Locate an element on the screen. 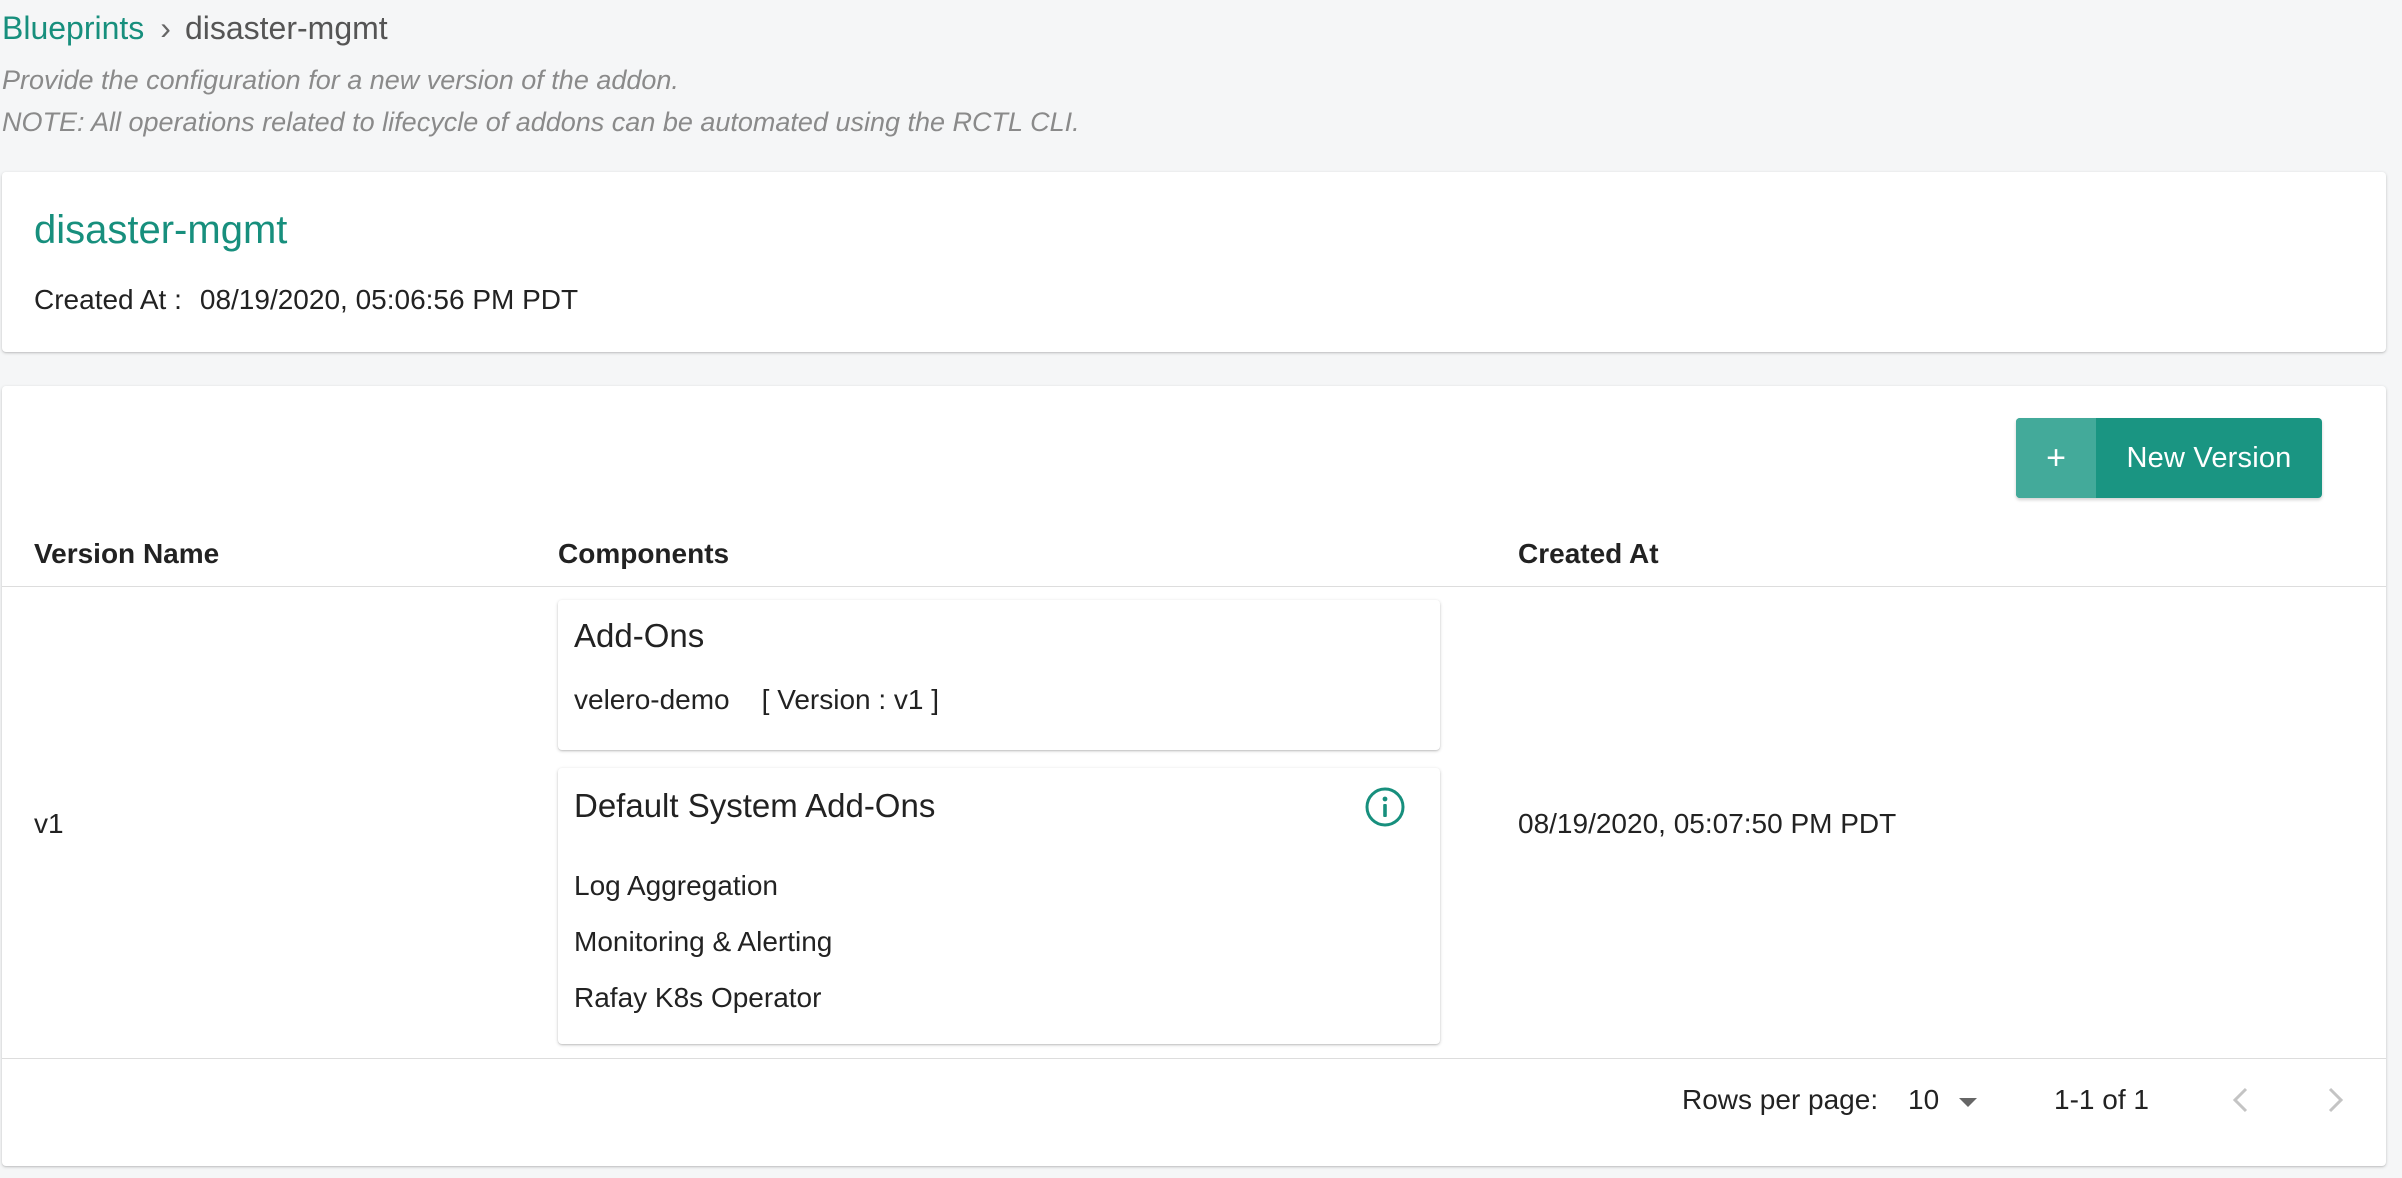 The width and height of the screenshot is (2402, 1178). rows-per-page-select: 10 is located at coordinates (1943, 1100).